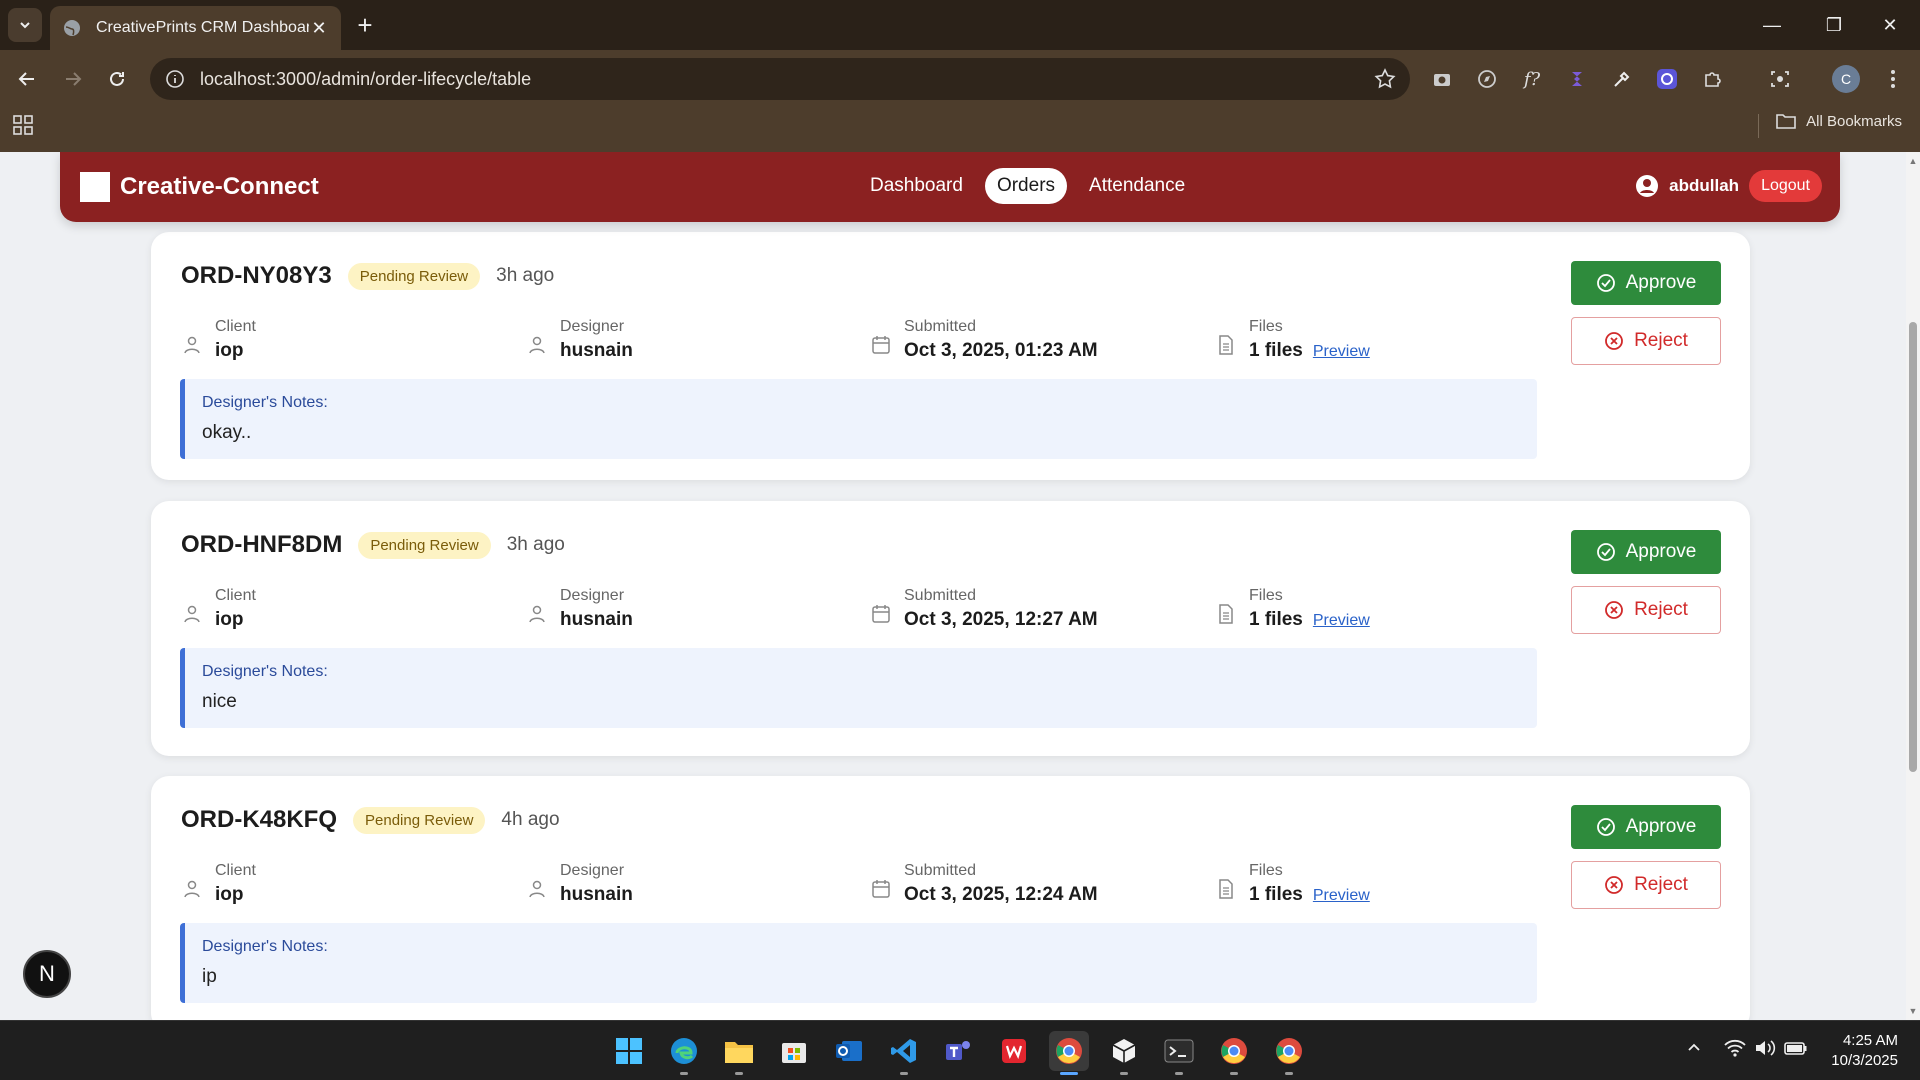 Image resolution: width=1920 pixels, height=1080 pixels. What do you see at coordinates (1694, 1049) in the screenshot?
I see `chevron-up-icon` at bounding box center [1694, 1049].